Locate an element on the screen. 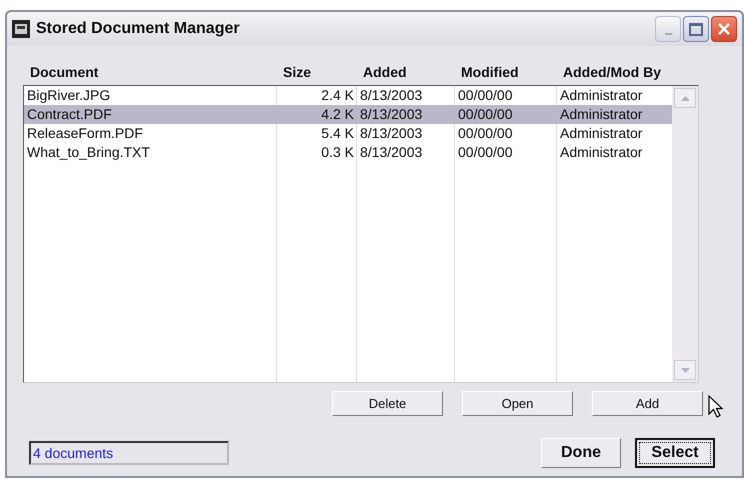 This screenshot has height=482, width=744. vertical-scrollbar is located at coordinates (685, 234).